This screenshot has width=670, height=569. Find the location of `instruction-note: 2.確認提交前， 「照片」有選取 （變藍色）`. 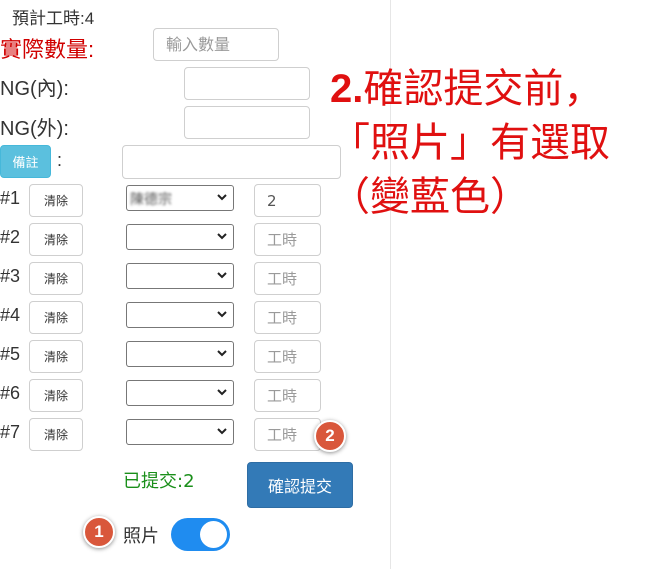

instruction-note: 2.確認提交前， 「照片」有選取 （變藍色） is located at coordinates (500, 143).